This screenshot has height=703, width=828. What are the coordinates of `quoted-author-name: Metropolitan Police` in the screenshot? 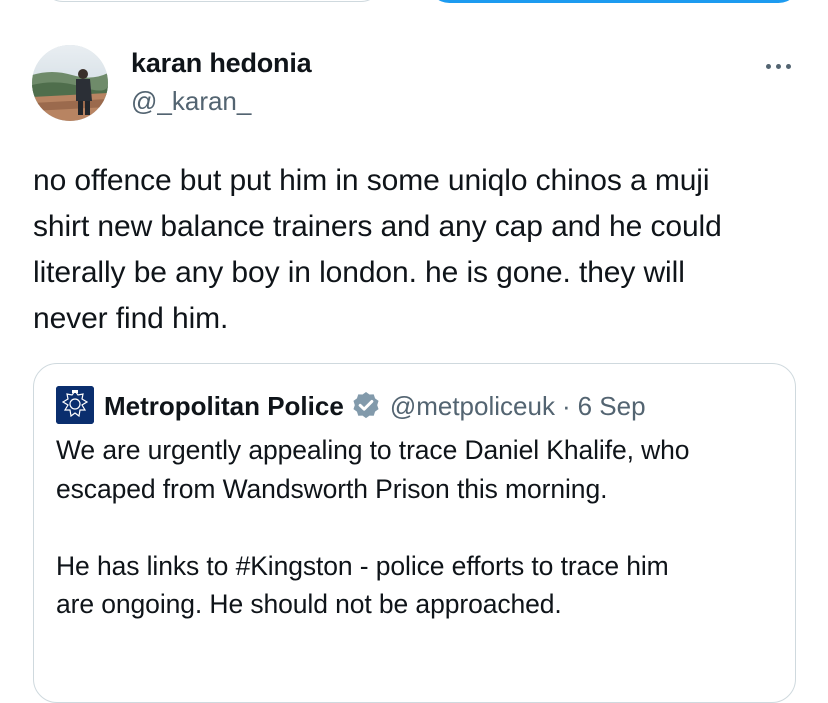 It's located at (224, 406).